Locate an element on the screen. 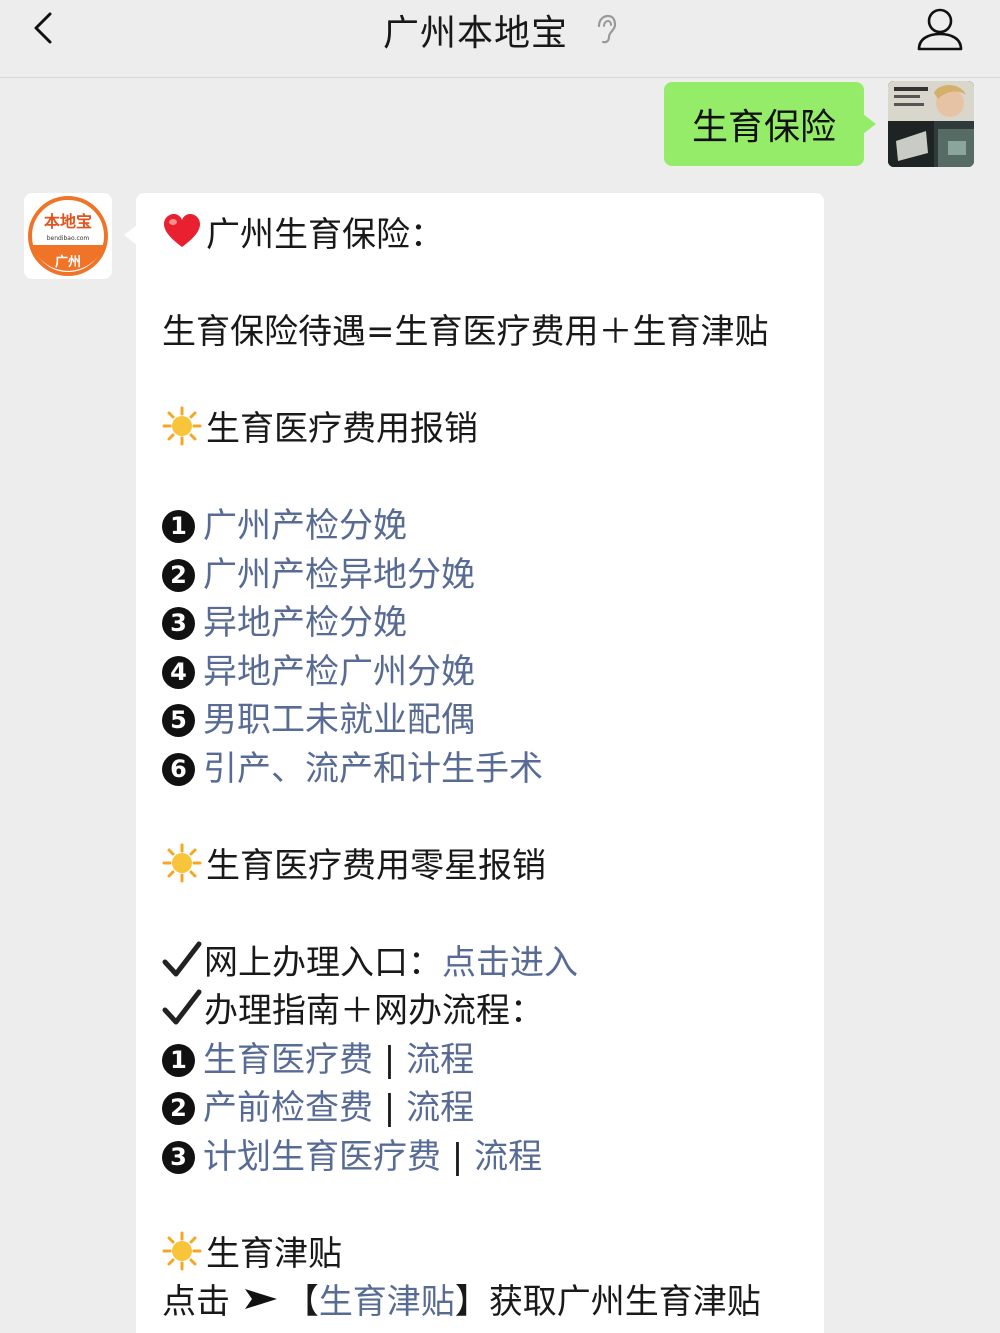 Image resolution: width=1000 pixels, height=1333 pixels. list-item: 4 异地产检广州分娩 is located at coordinates (493, 672).